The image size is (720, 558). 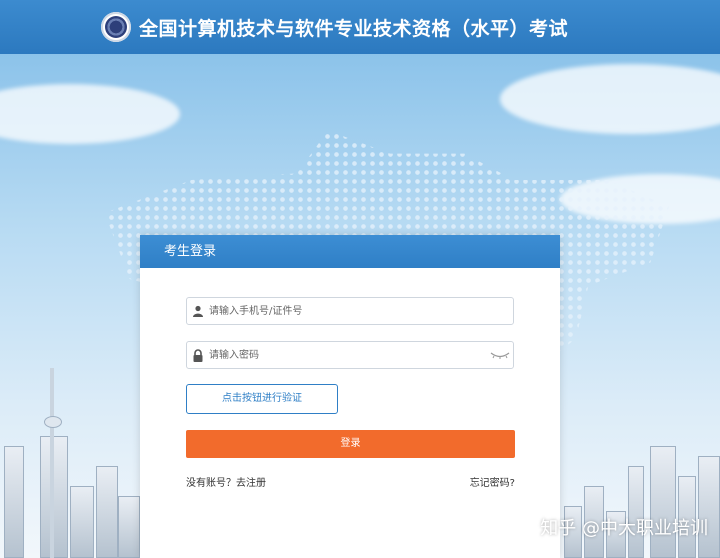 I want to click on header-bar: 全国计算机技术与软件专业技术资格（水平）考试, so click(x=360, y=27).